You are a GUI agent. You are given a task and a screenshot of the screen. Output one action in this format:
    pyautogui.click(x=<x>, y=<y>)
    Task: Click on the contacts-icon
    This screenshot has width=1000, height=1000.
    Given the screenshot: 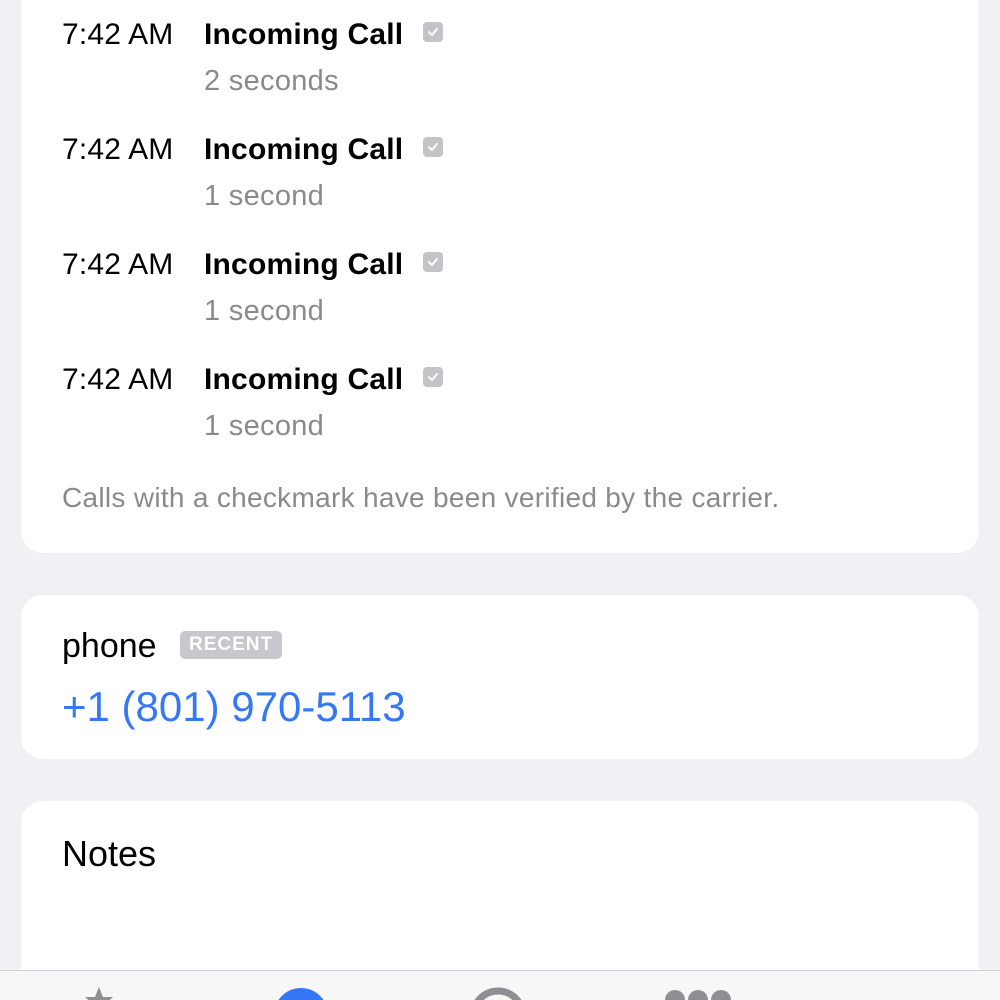 What is the action you would take?
    pyautogui.click(x=498, y=993)
    